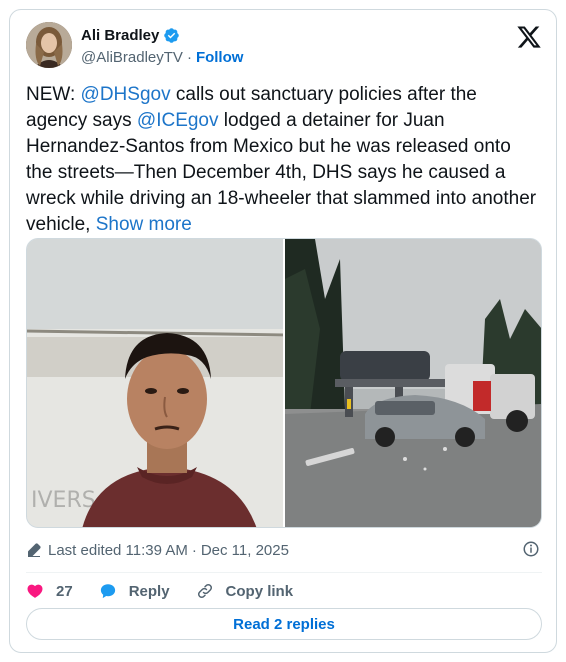 This screenshot has height=662, width=566. Describe the element at coordinates (284, 624) in the screenshot. I see `read-replies-button: Read 2 replies` at that location.